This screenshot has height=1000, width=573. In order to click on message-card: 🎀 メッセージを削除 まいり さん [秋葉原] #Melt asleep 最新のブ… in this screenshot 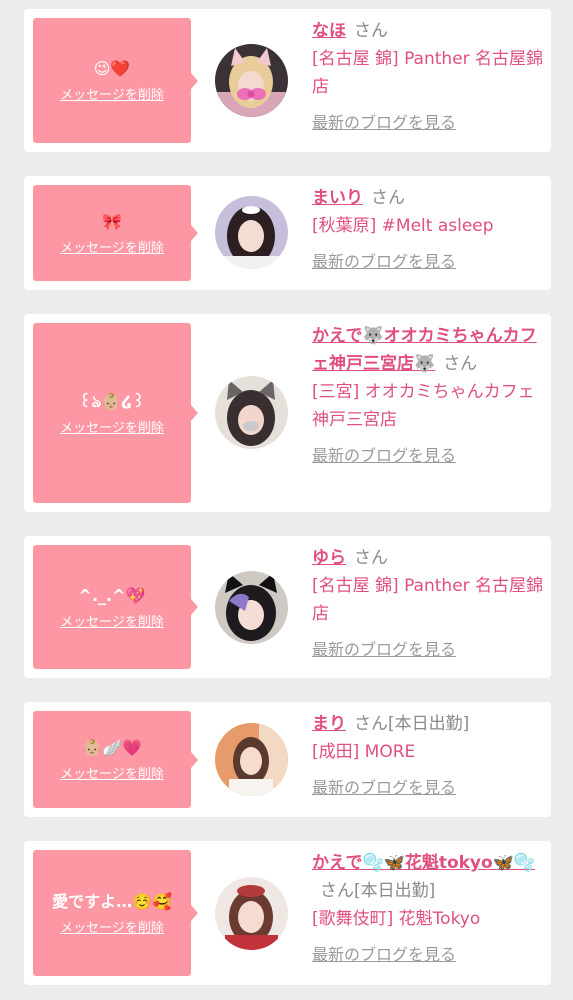, I will do `click(287, 233)`.